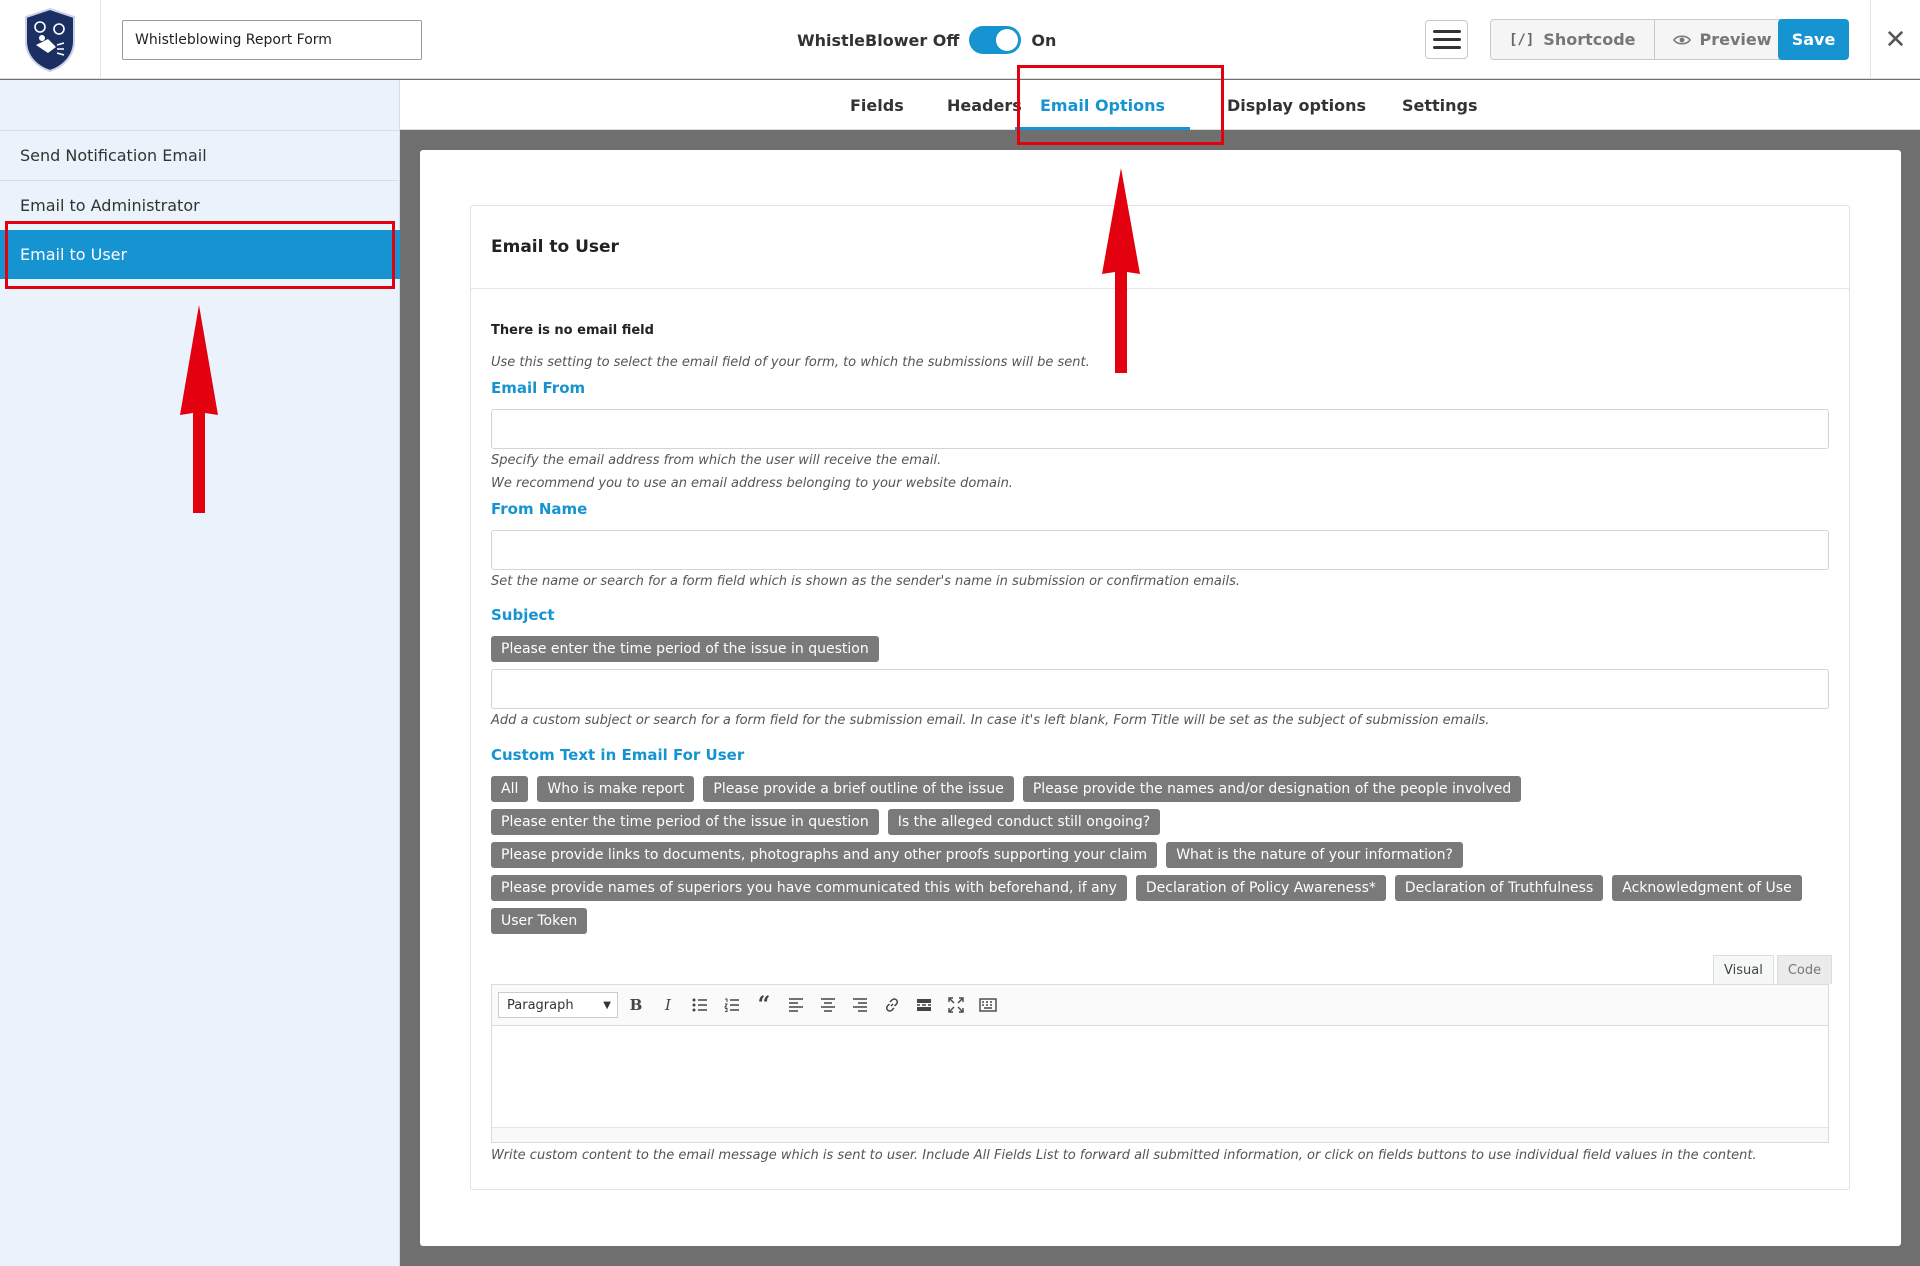  I want to click on logo, so click(50, 39).